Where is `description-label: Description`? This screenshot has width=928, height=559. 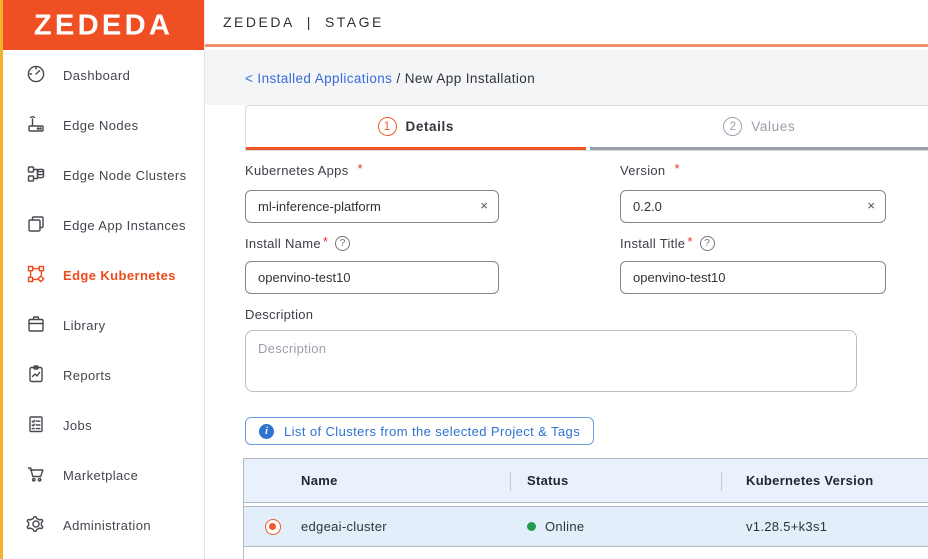
description-label: Description is located at coordinates (279, 314).